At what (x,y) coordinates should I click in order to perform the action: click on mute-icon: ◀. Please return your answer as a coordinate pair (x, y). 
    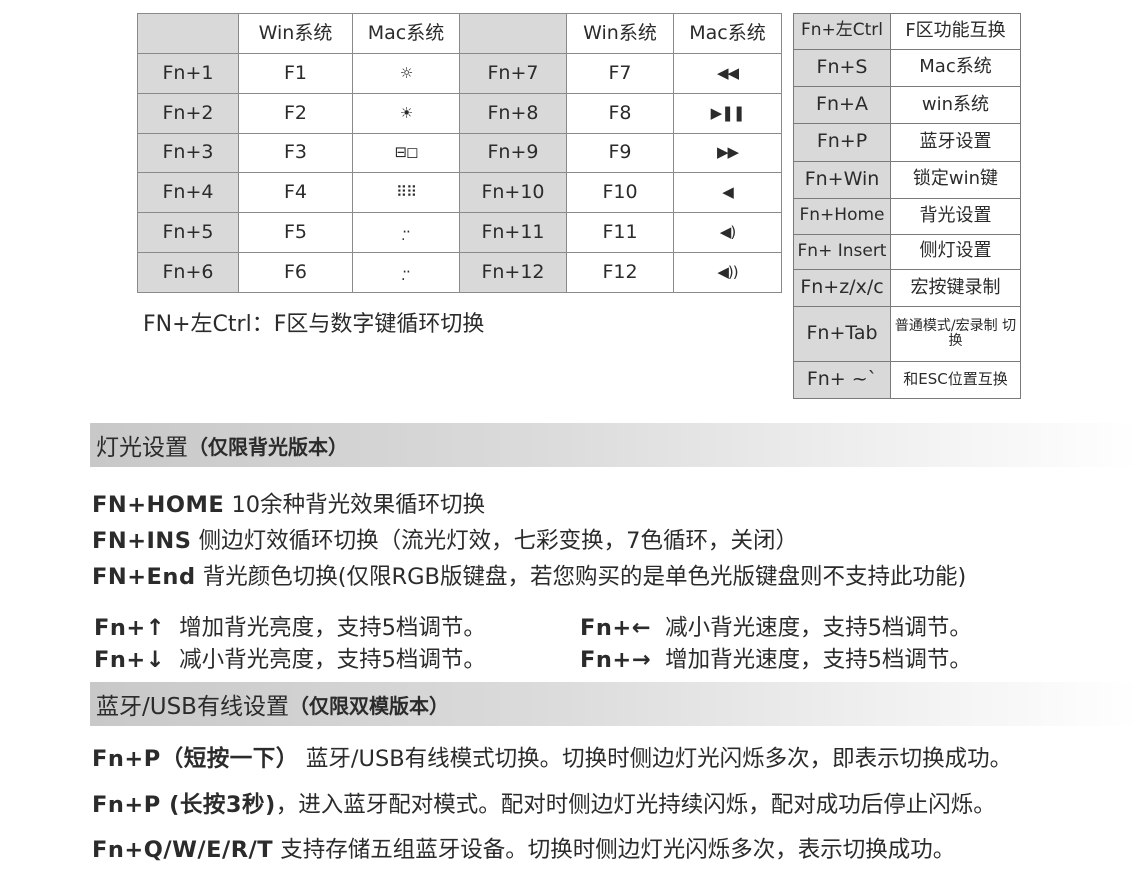
    Looking at the image, I should click on (727, 193).